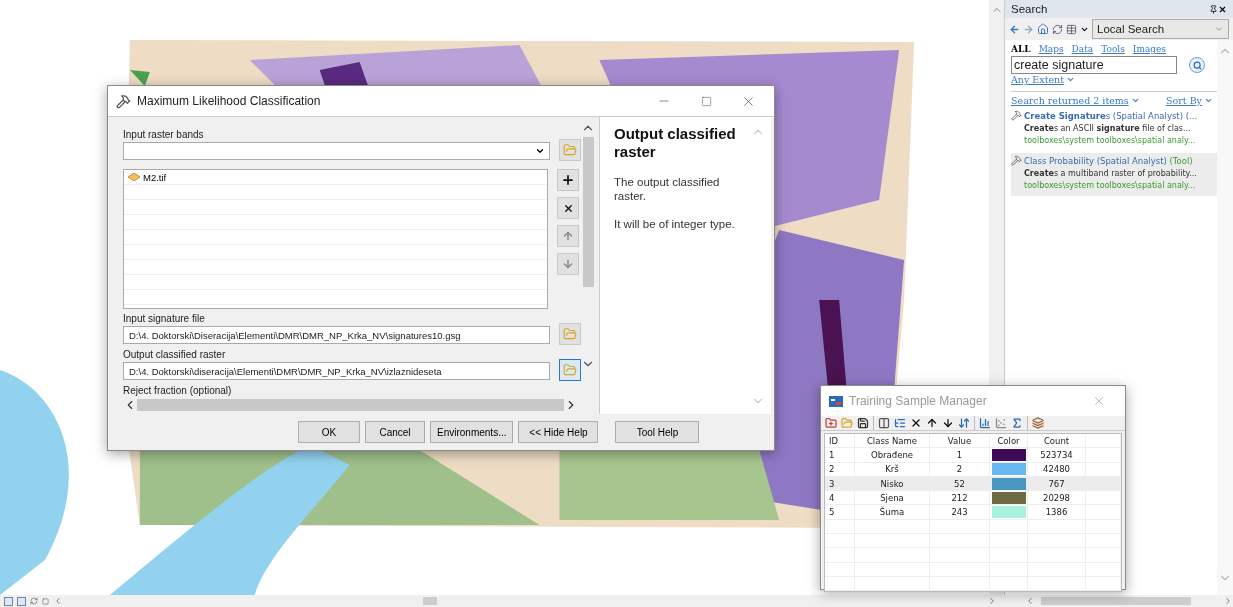 The height and width of the screenshot is (607, 1233). I want to click on table-cell: Obrađene, so click(892, 455).